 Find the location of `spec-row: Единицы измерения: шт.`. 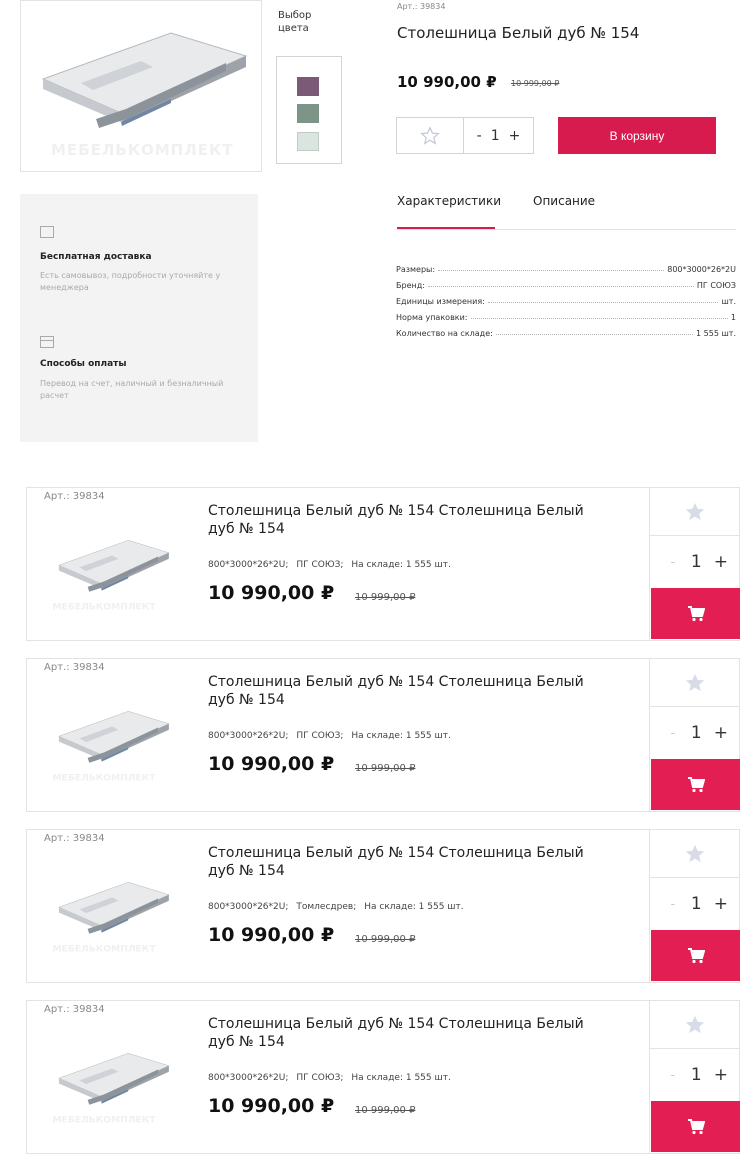

spec-row: Единицы измерения: шт. is located at coordinates (566, 298).